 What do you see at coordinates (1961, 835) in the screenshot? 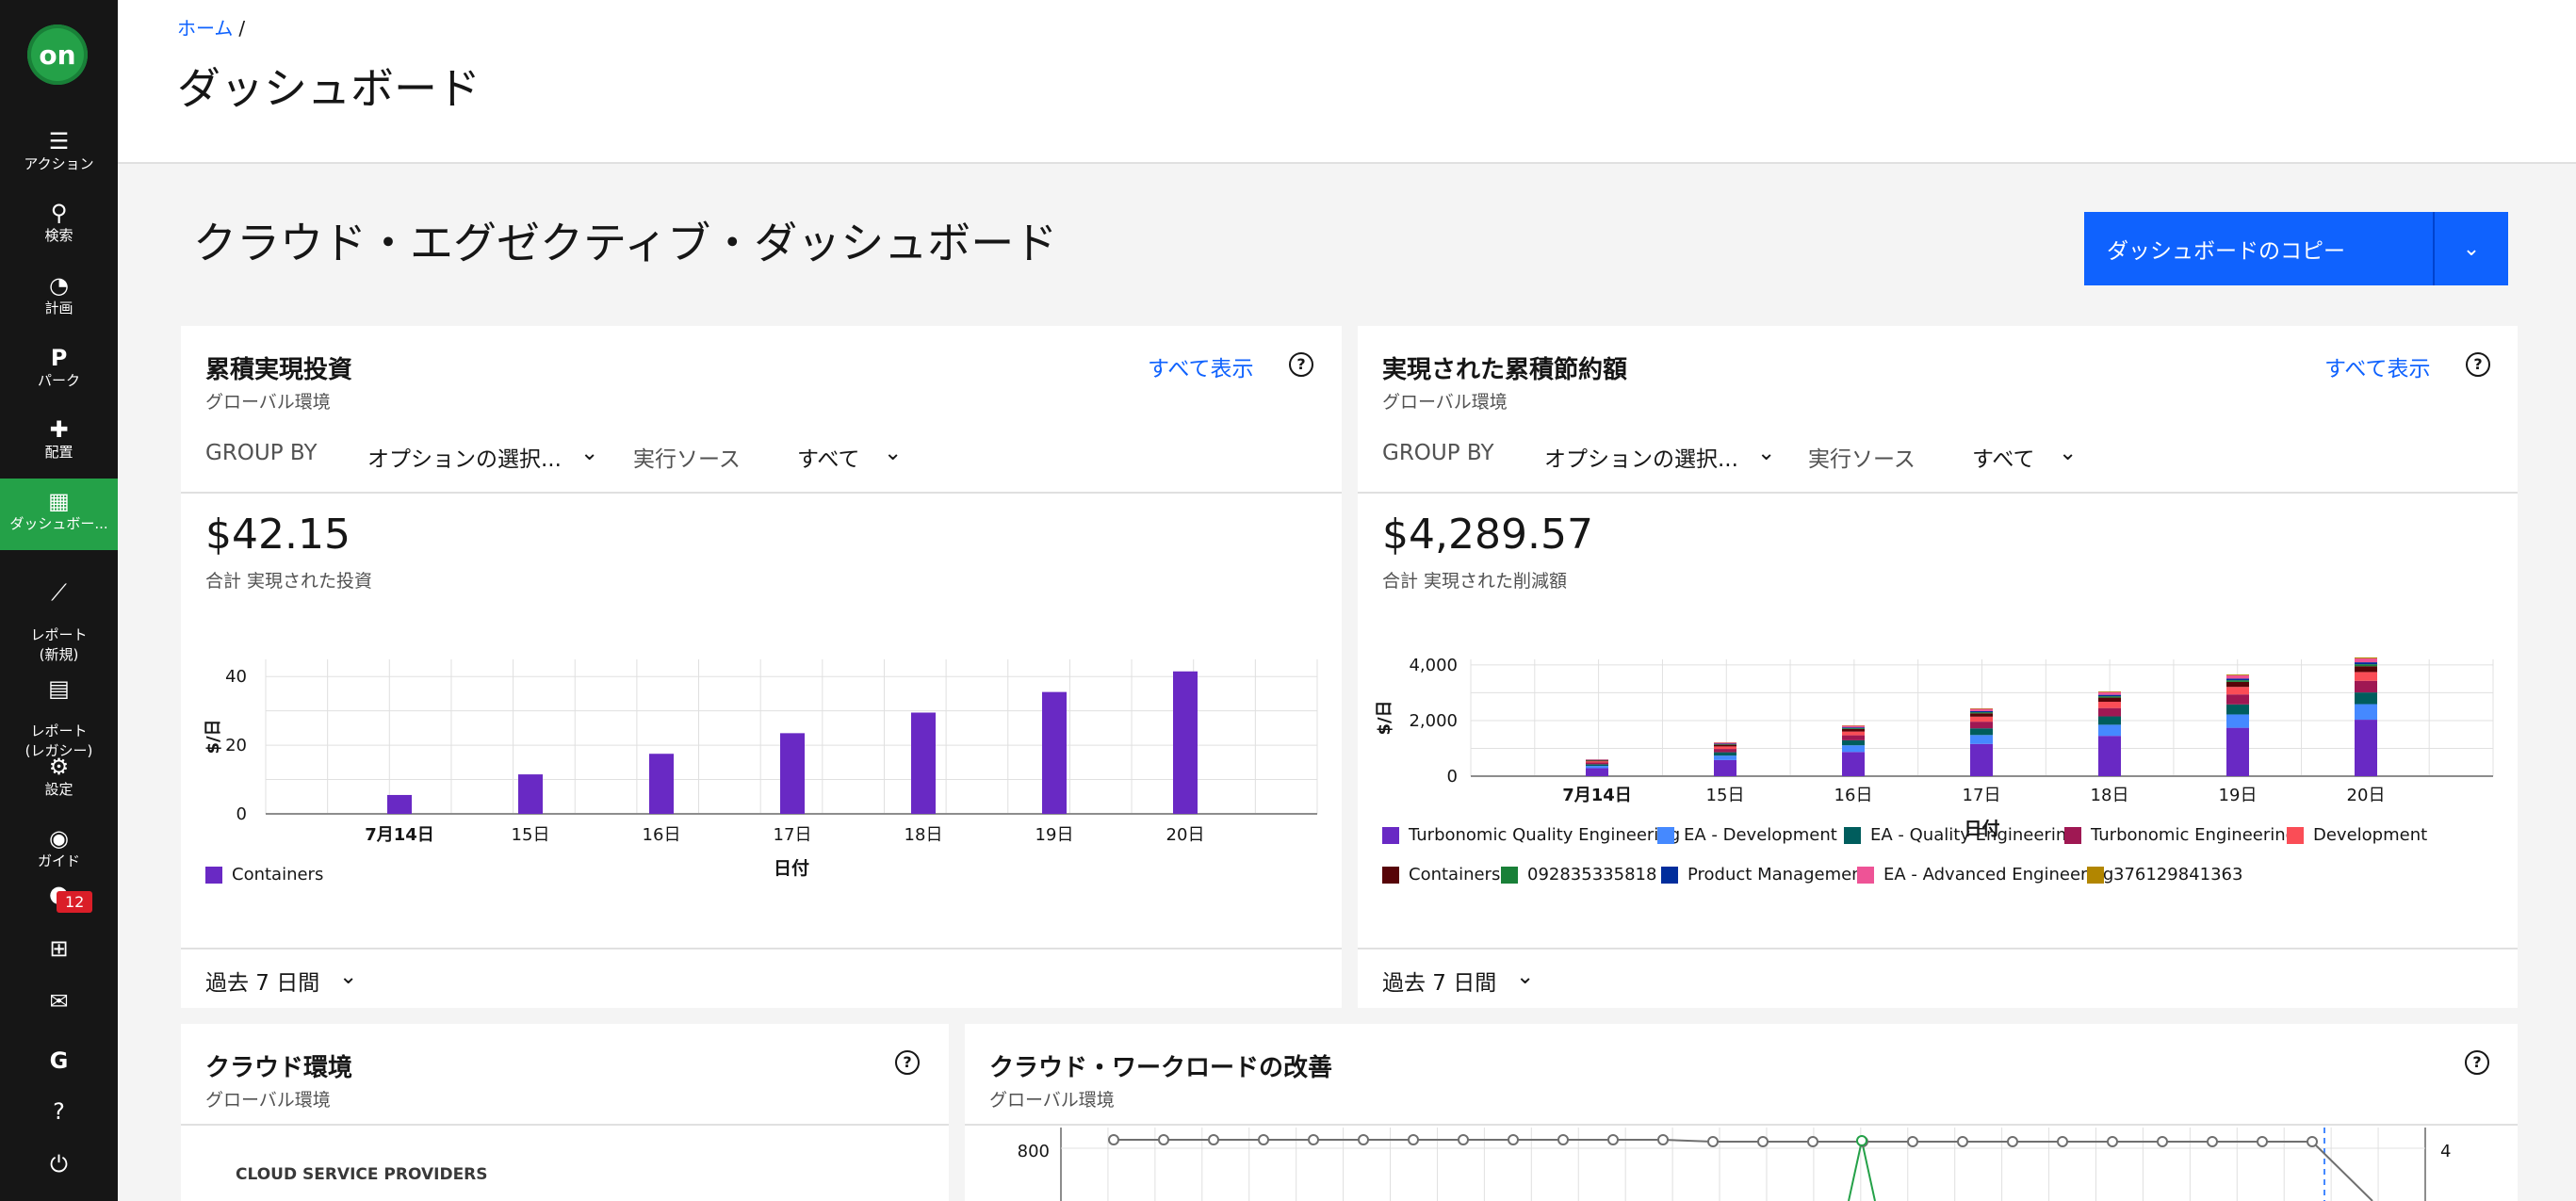
I see `legend-item: EA - Quality Engineering` at bounding box center [1961, 835].